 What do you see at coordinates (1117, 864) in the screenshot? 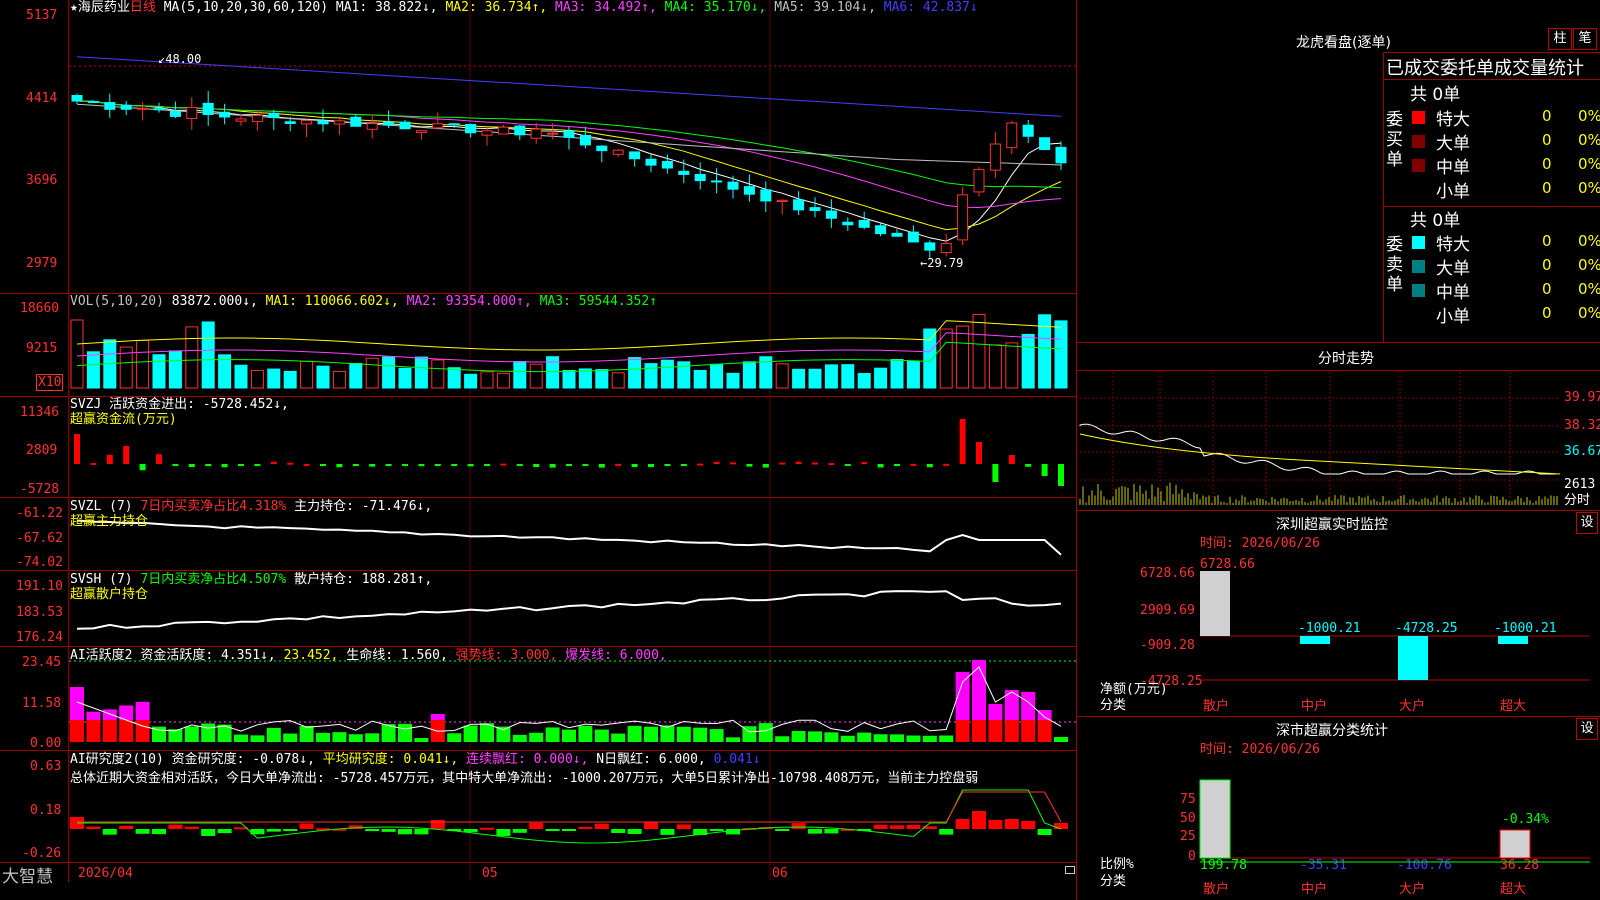
I see `stat-ylabel: 比例%` at bounding box center [1117, 864].